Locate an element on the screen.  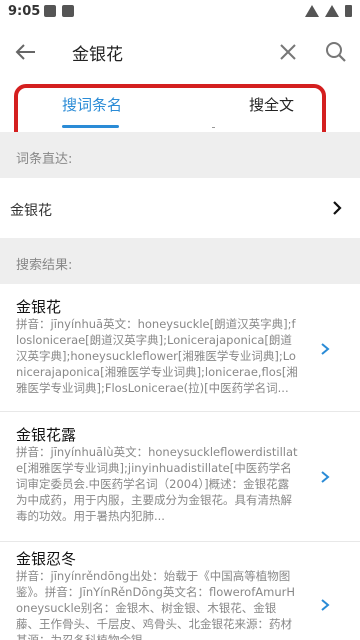
clear-button is located at coordinates (288, 52).